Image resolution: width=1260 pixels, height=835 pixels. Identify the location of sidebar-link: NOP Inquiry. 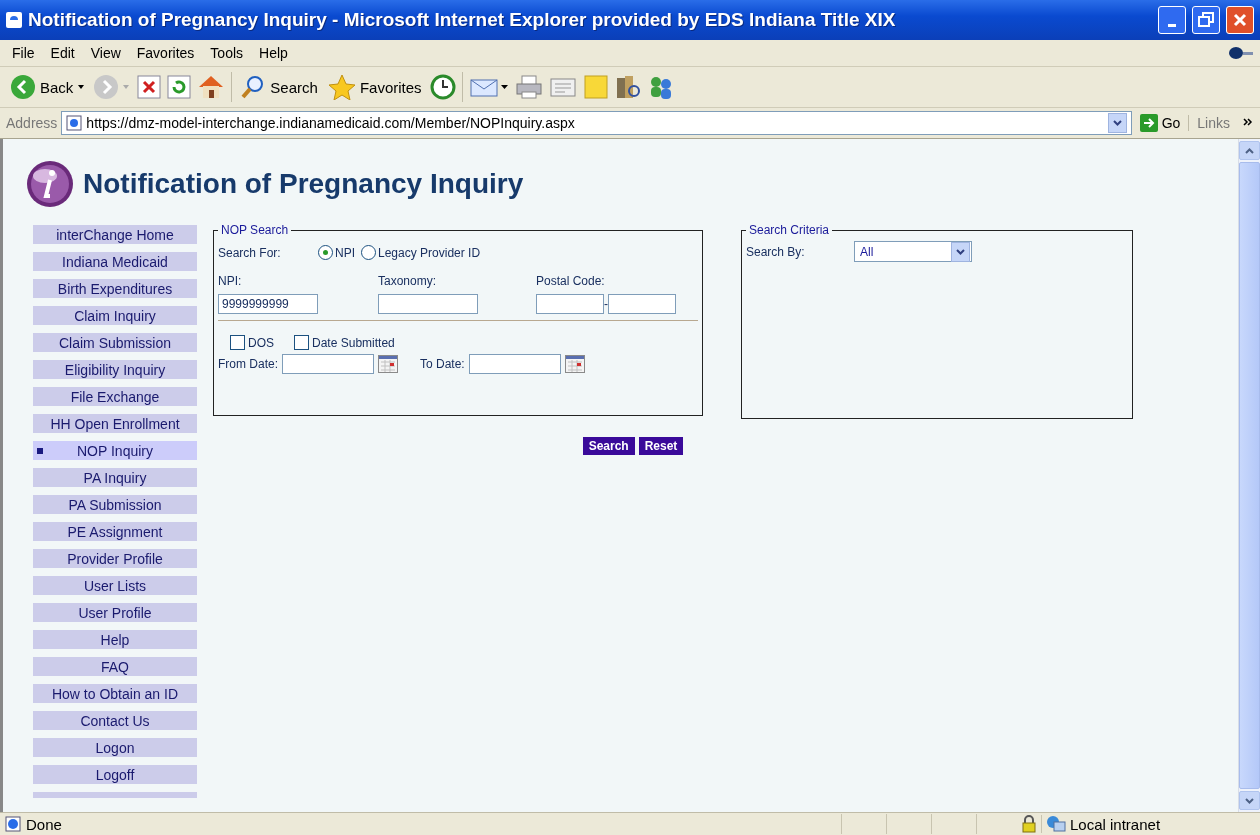
(115, 450).